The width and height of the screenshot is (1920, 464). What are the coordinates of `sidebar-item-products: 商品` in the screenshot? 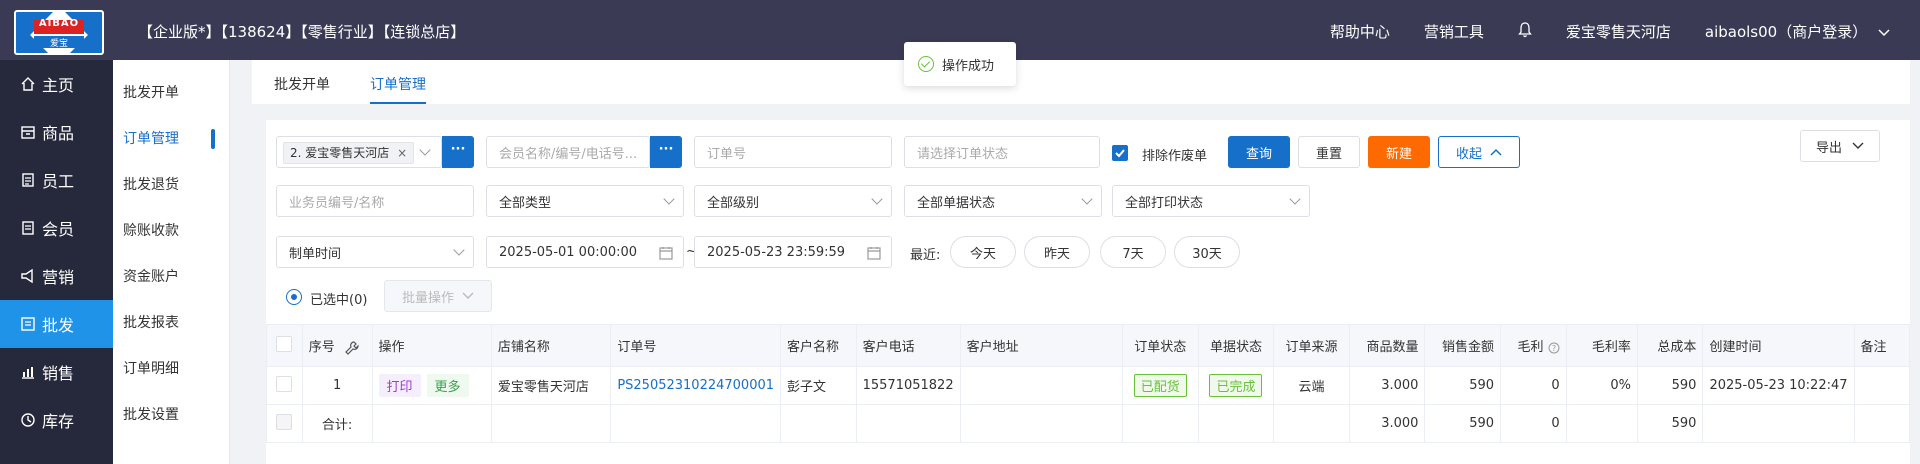 It's located at (56, 132).